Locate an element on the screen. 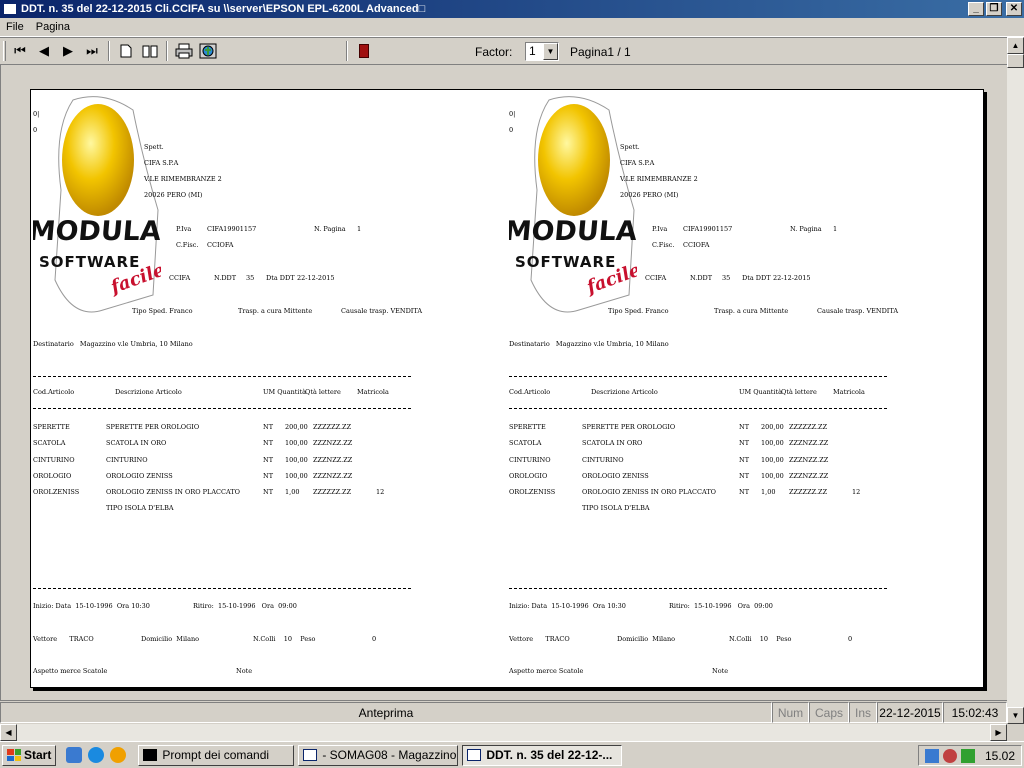  internet-explorer-icon is located at coordinates (96, 755).